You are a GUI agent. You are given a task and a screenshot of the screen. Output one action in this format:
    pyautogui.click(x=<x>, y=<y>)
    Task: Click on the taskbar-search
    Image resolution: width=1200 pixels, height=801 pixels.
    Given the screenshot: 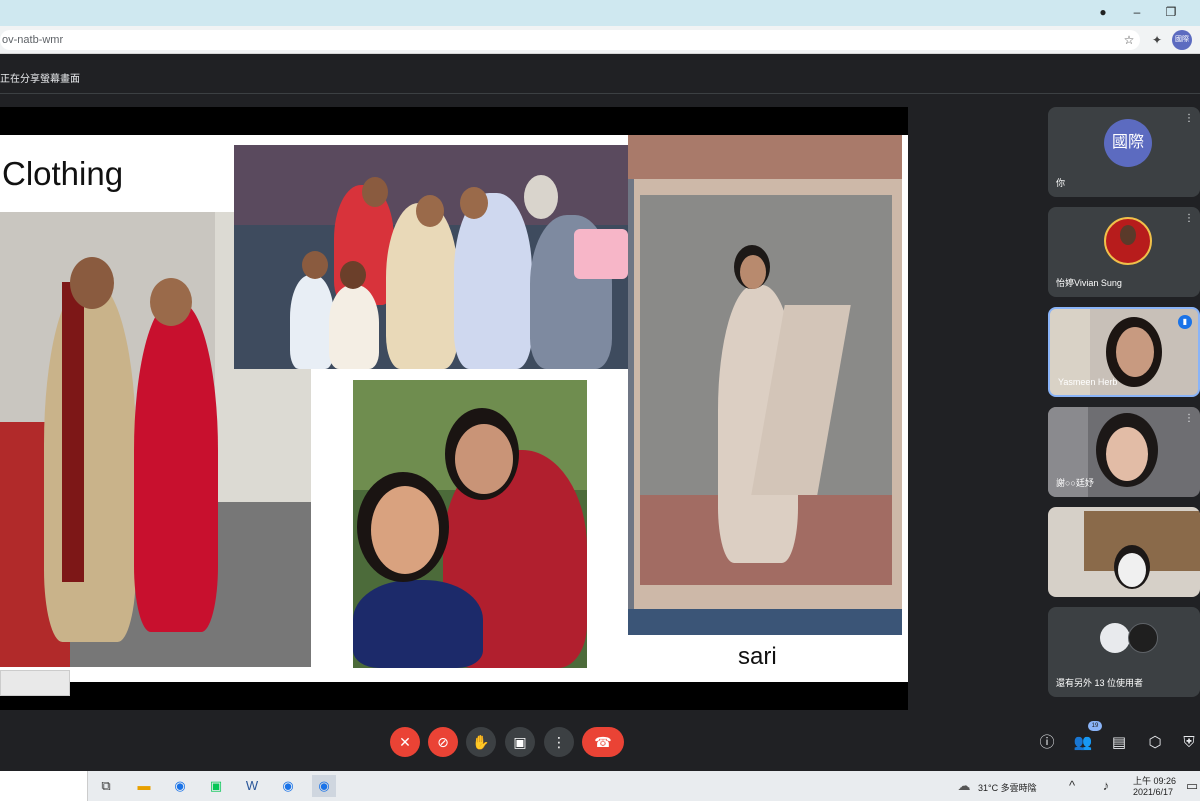 What is the action you would take?
    pyautogui.click(x=44, y=786)
    